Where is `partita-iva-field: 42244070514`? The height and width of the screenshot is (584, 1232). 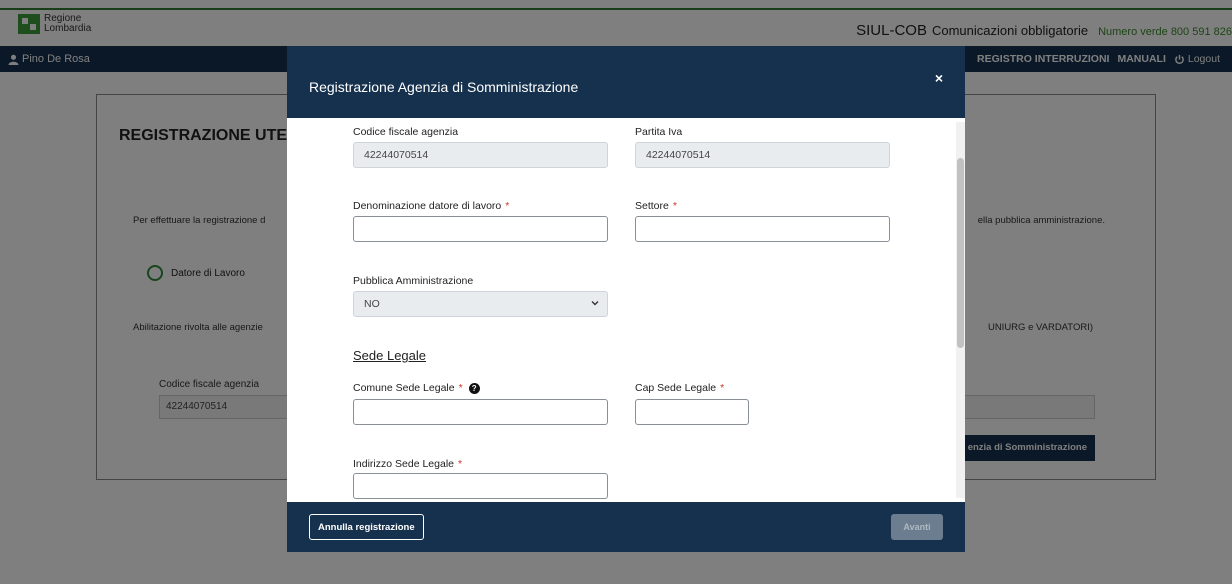
partita-iva-field: 42244070514 is located at coordinates (762, 155).